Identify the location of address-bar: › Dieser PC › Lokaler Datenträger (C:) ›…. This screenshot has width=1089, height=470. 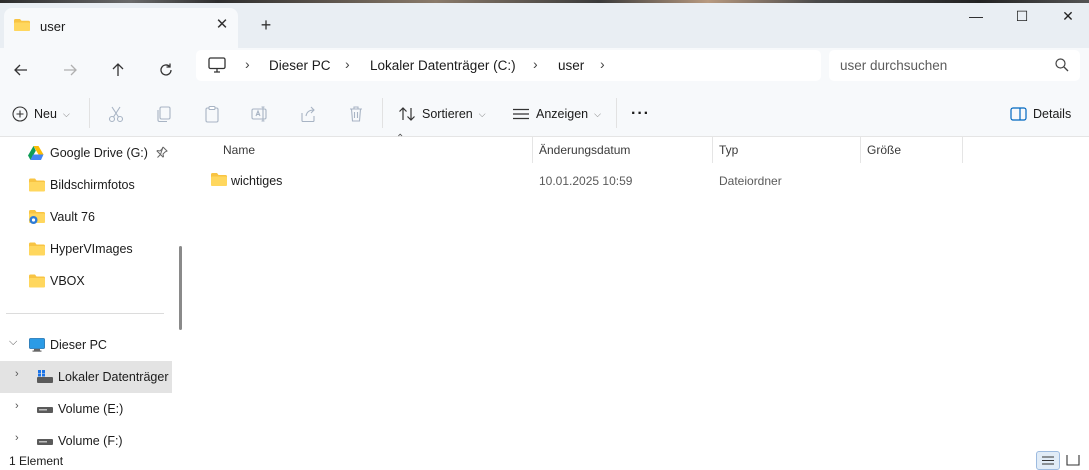
(508, 65).